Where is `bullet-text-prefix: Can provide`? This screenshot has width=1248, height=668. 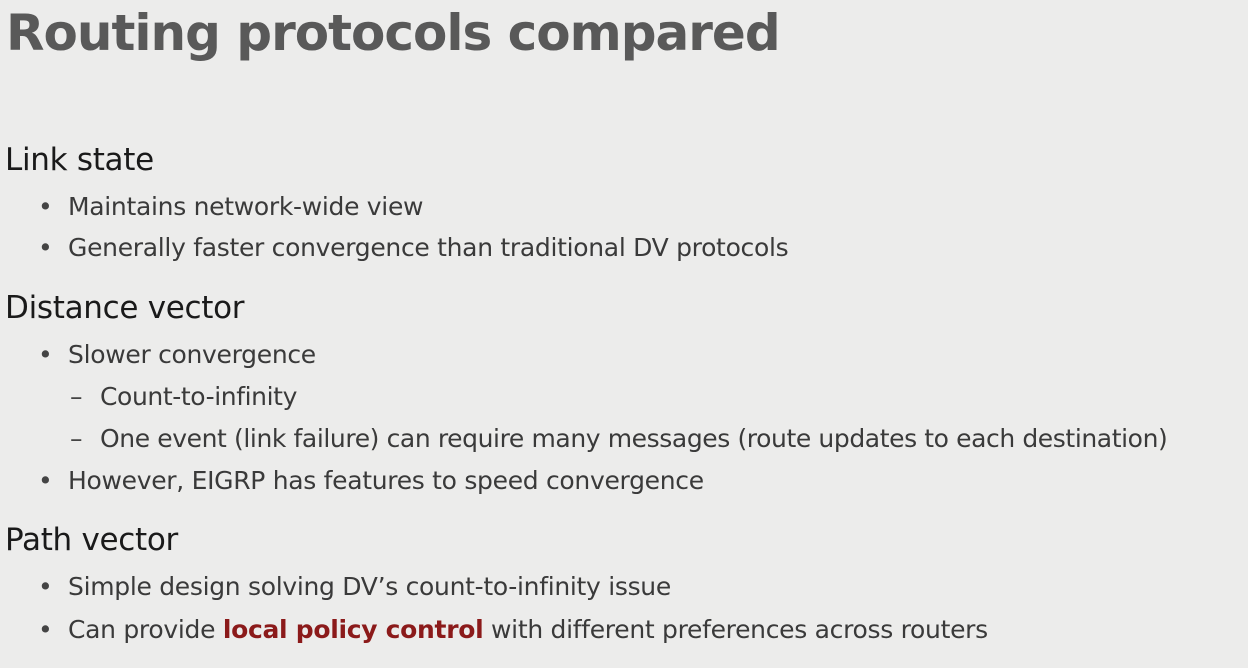 bullet-text-prefix: Can provide is located at coordinates (145, 629).